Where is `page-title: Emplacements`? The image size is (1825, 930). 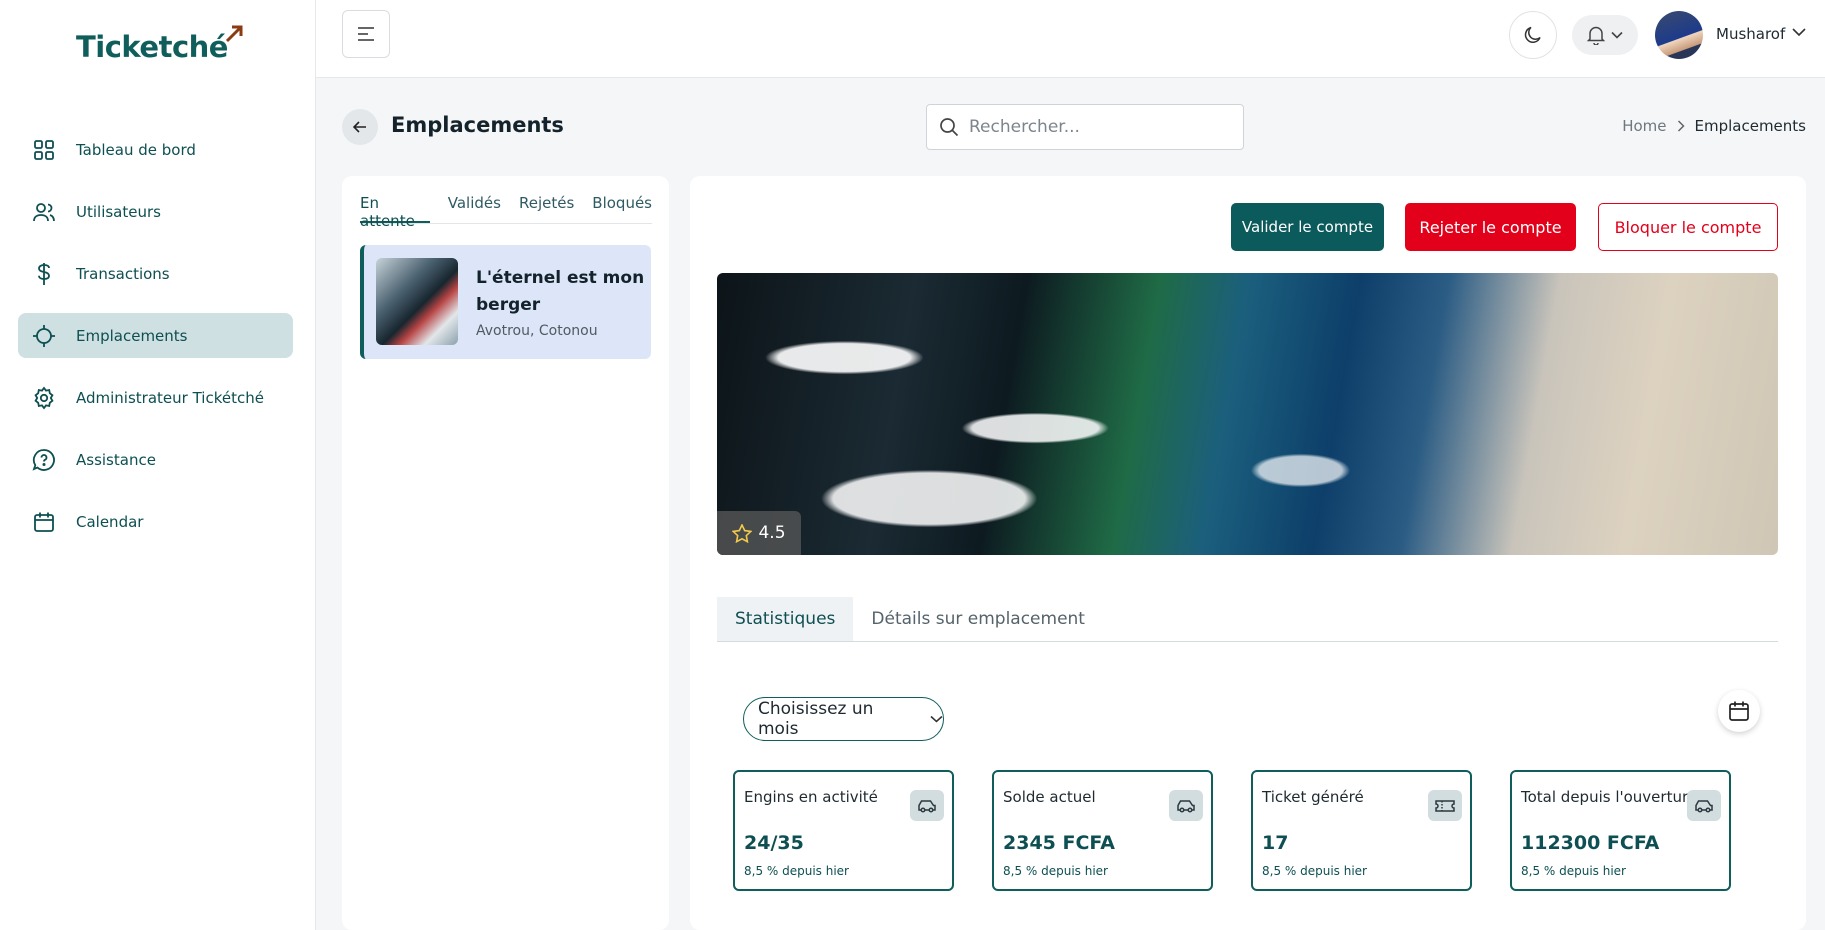 page-title: Emplacements is located at coordinates (477, 125).